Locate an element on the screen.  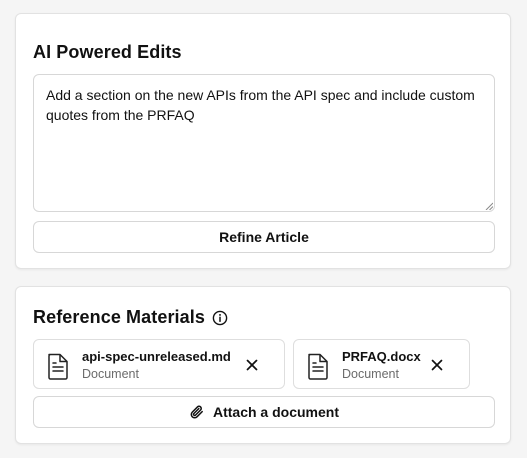
refine-article-label: Refine Article is located at coordinates (264, 237).